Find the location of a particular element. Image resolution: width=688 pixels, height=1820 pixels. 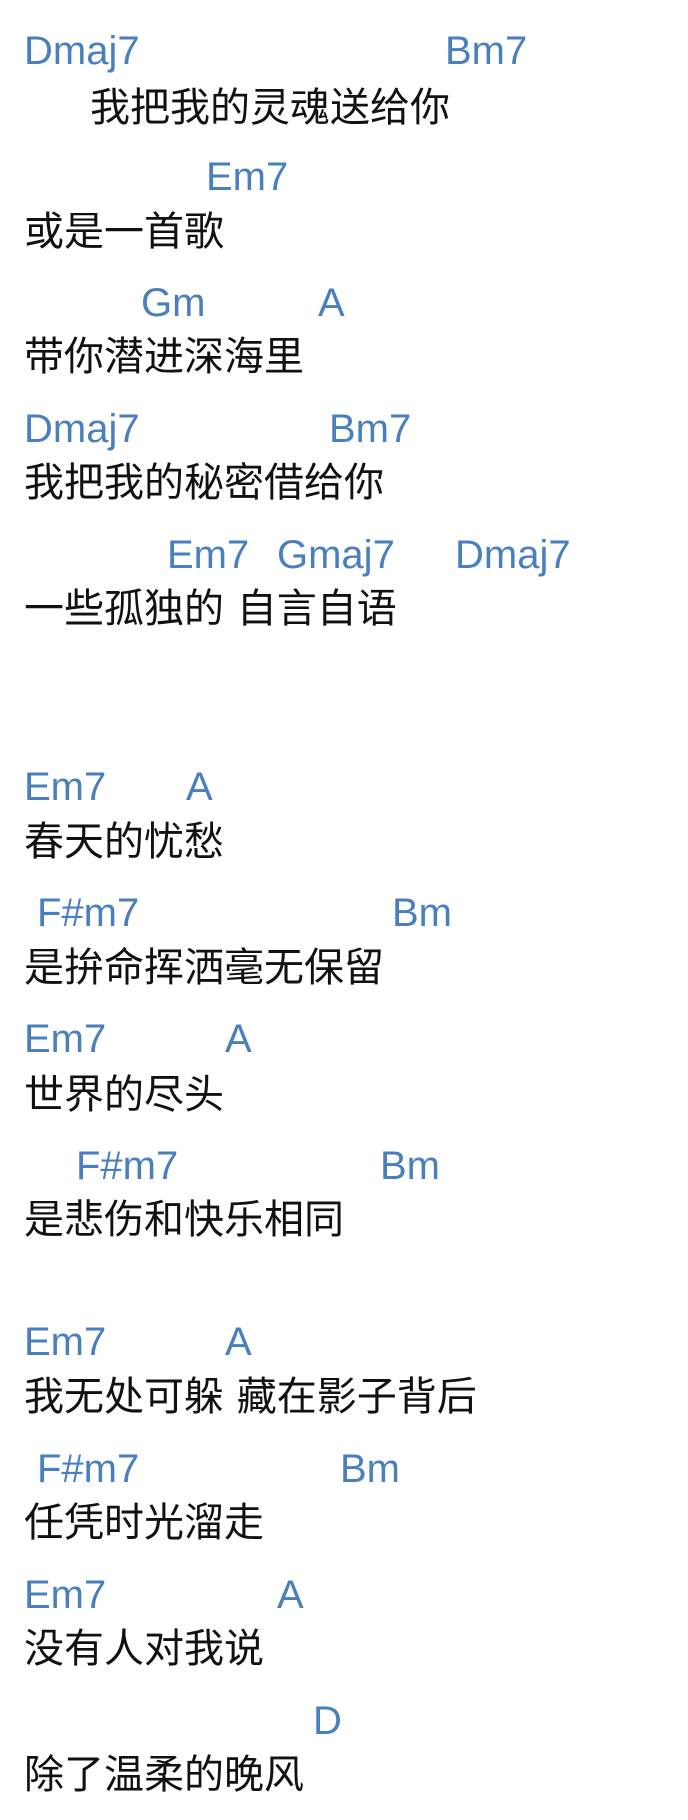

lyric-line: 我无处可躲 藏在影子背后 is located at coordinates (250, 1397).